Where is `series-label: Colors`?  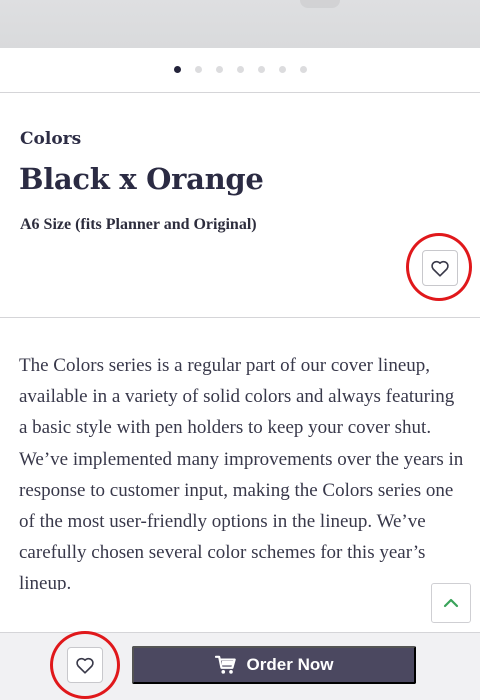
series-label: Colors is located at coordinates (51, 139).